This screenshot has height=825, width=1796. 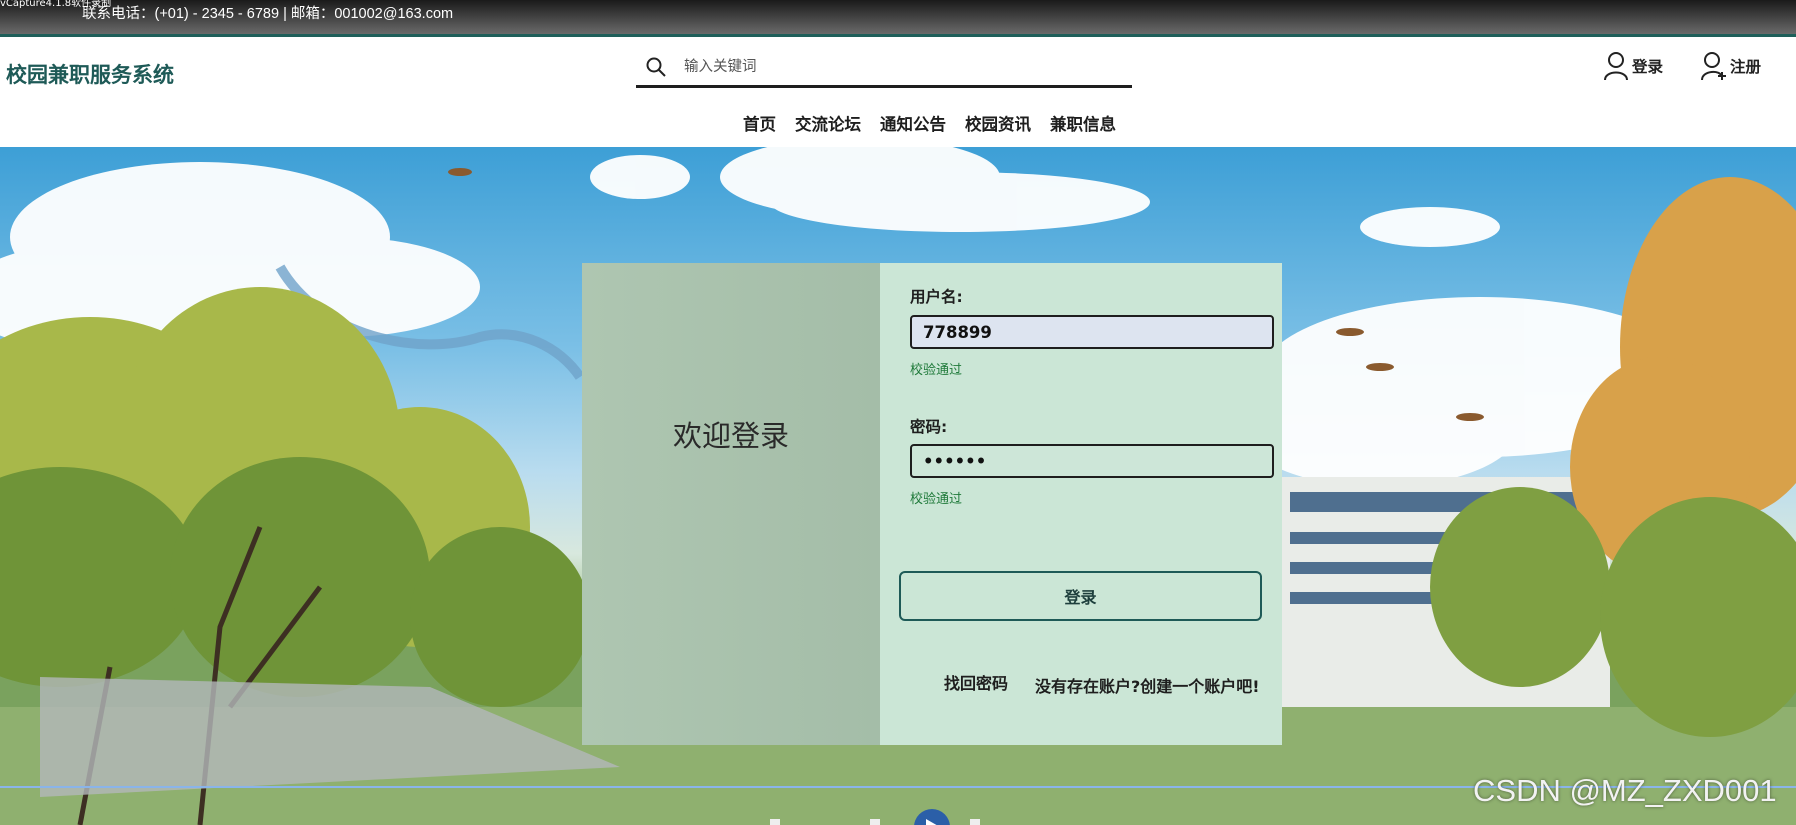 What do you see at coordinates (1080, 596) in the screenshot?
I see `login-submit-button: 登录` at bounding box center [1080, 596].